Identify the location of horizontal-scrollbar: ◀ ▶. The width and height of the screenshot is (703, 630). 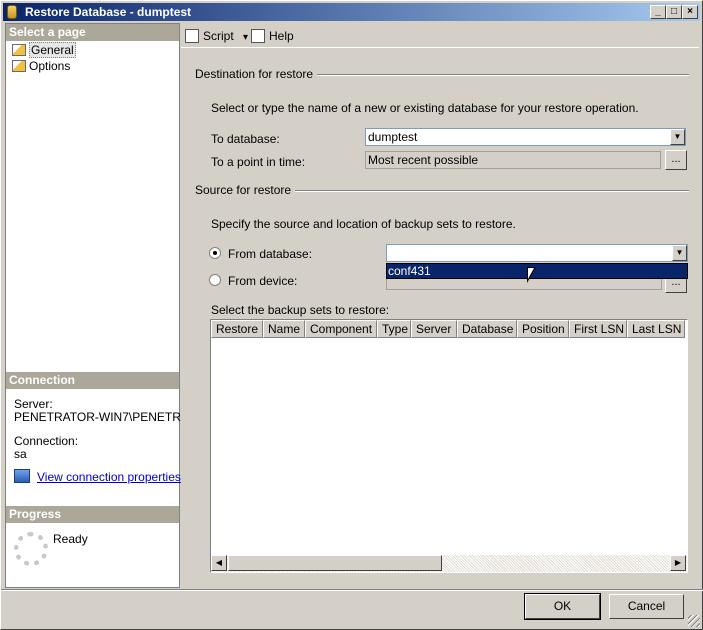
(449, 563).